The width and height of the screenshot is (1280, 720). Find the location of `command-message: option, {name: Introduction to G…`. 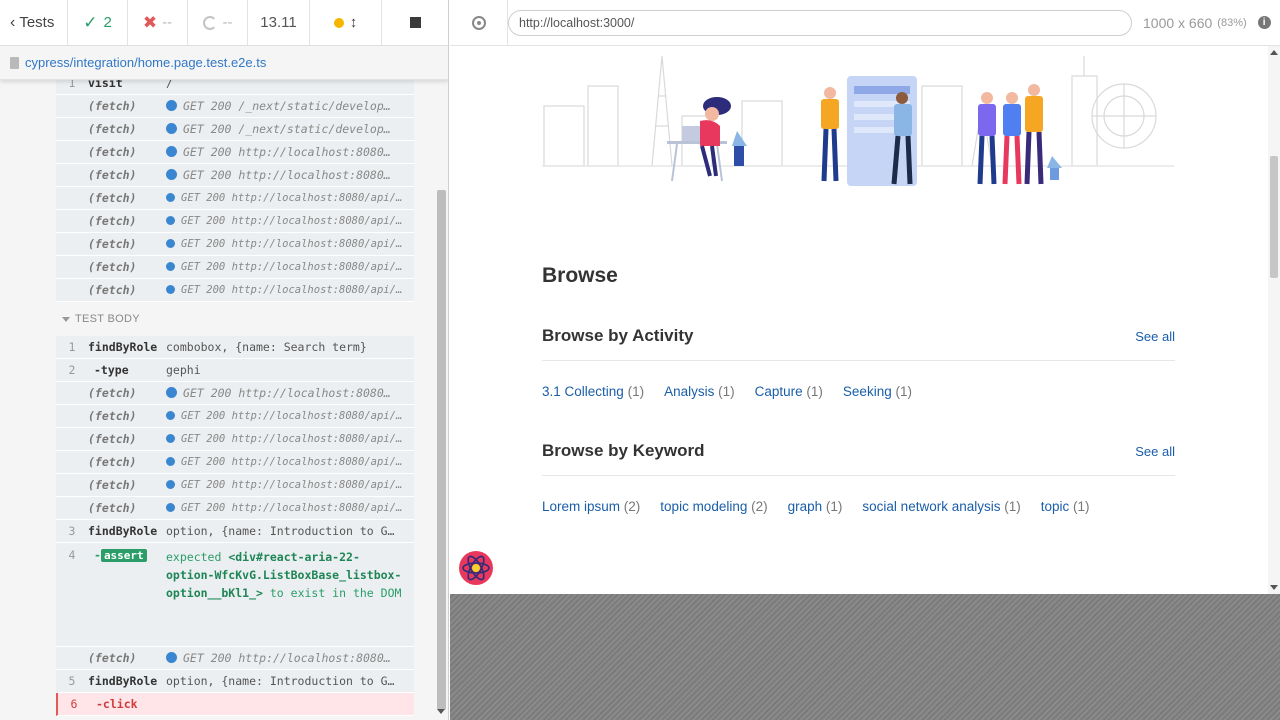

command-message: option, {name: Introduction to G… is located at coordinates (280, 531).